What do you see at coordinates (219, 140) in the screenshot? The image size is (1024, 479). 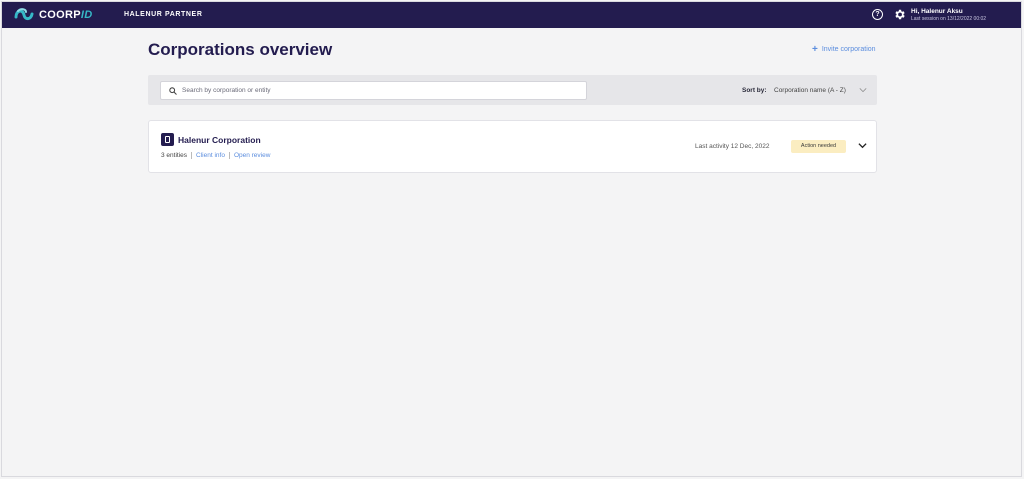 I see `corporation-name: Halenur Corporation` at bounding box center [219, 140].